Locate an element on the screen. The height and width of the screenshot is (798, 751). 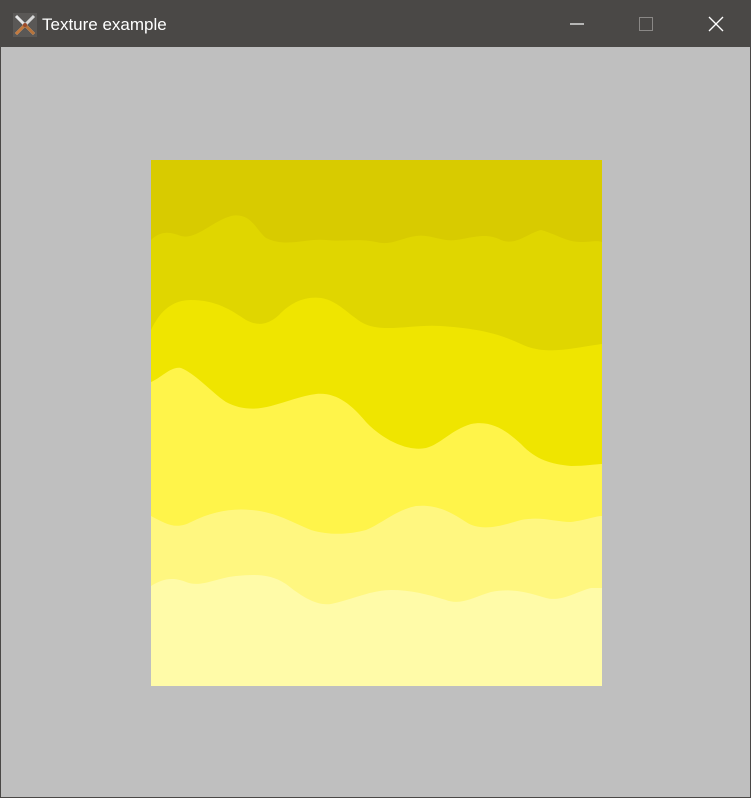
minimize-icon is located at coordinates (577, 24).